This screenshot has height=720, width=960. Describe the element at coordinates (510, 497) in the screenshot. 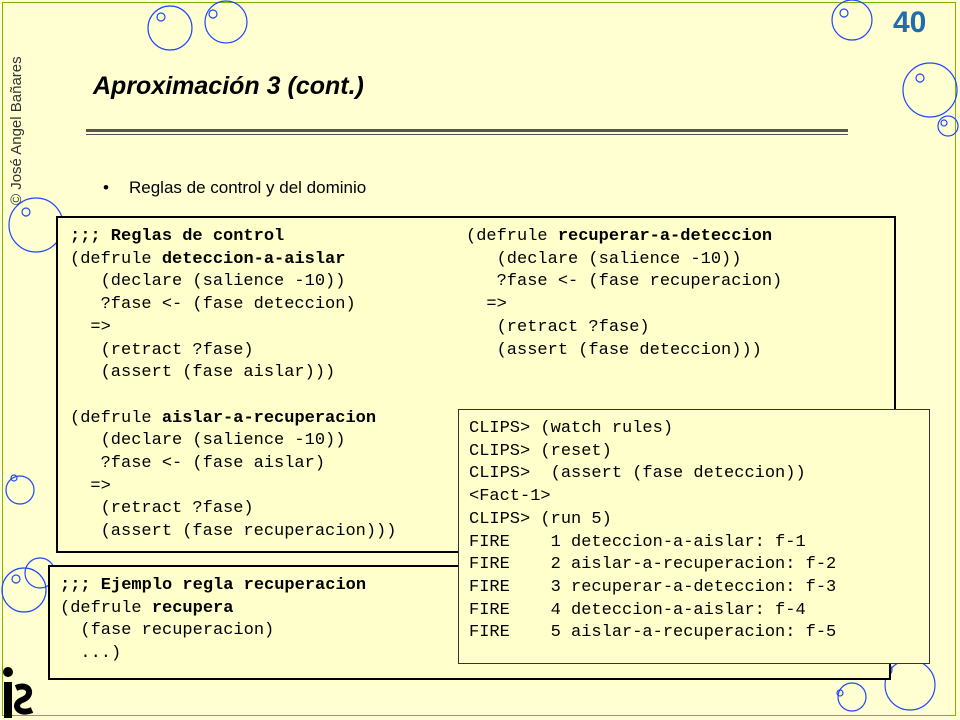

I see `console-line: <Fact-1>` at that location.